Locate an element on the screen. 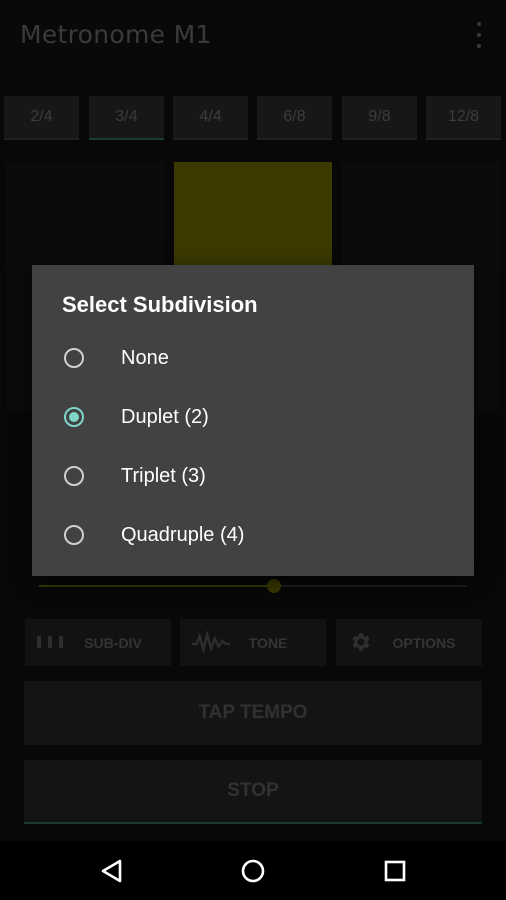 The width and height of the screenshot is (506, 900). option-label: Duplet (2) is located at coordinates (165, 417).